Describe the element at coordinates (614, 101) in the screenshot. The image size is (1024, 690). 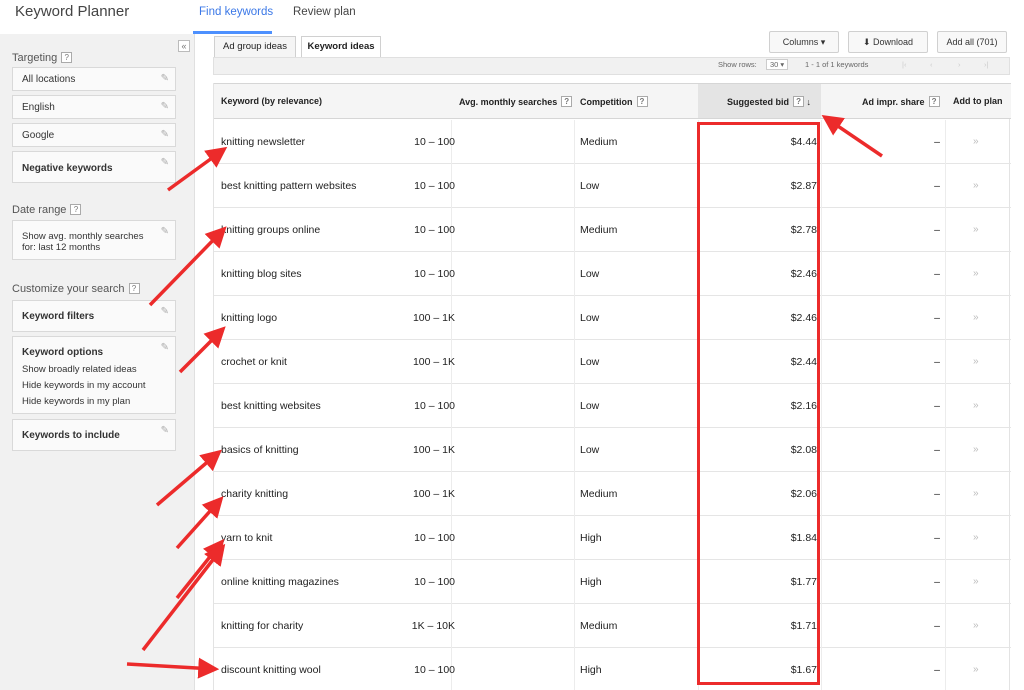
I see `col-header-competition: Competition?` at that location.